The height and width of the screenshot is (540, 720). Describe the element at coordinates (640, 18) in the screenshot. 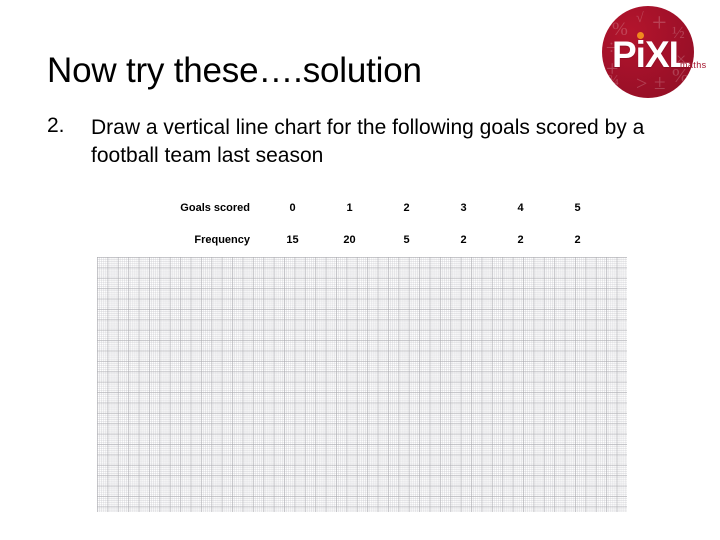

I see `sqrt-symbol-icon: √` at that location.